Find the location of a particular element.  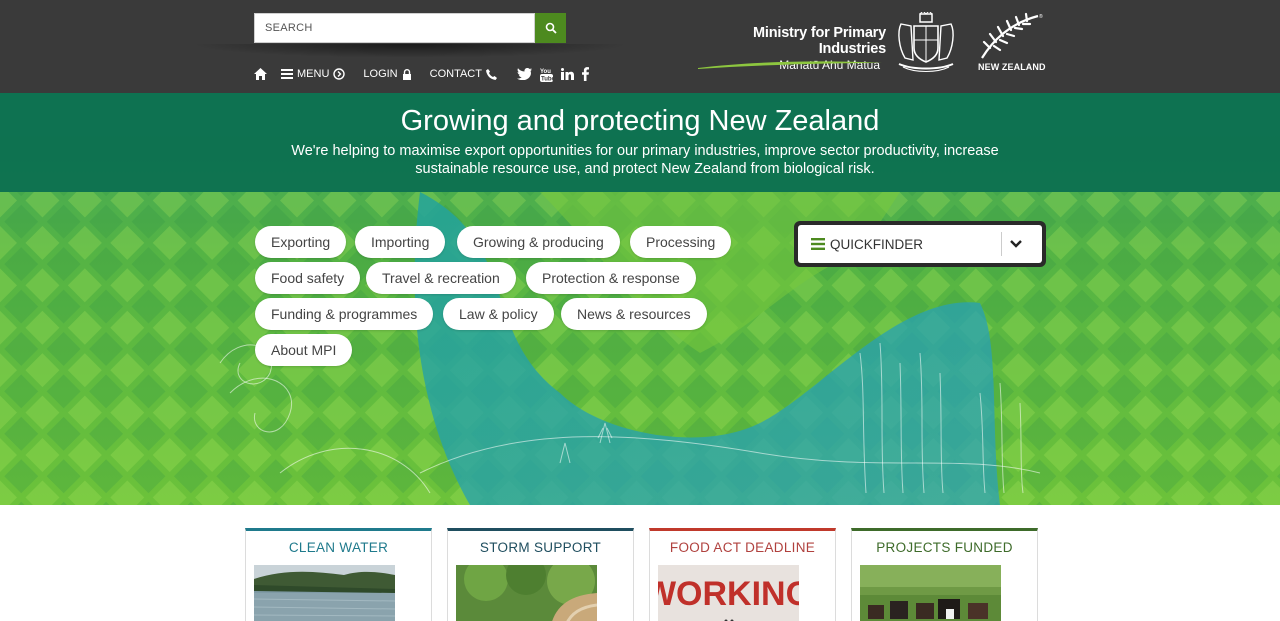

twitter-icon is located at coordinates (524, 74).